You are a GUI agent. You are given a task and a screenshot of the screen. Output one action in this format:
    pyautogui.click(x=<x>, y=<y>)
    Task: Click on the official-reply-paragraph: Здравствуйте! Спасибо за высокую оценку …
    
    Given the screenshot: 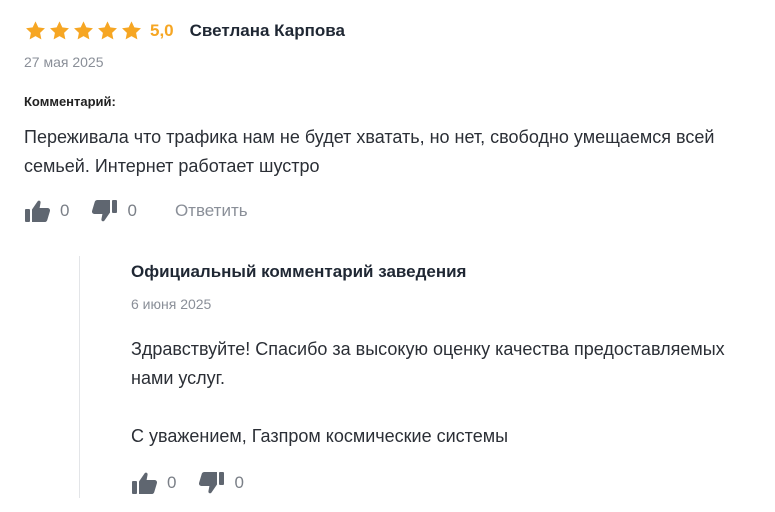 What is the action you would take?
    pyautogui.click(x=428, y=363)
    